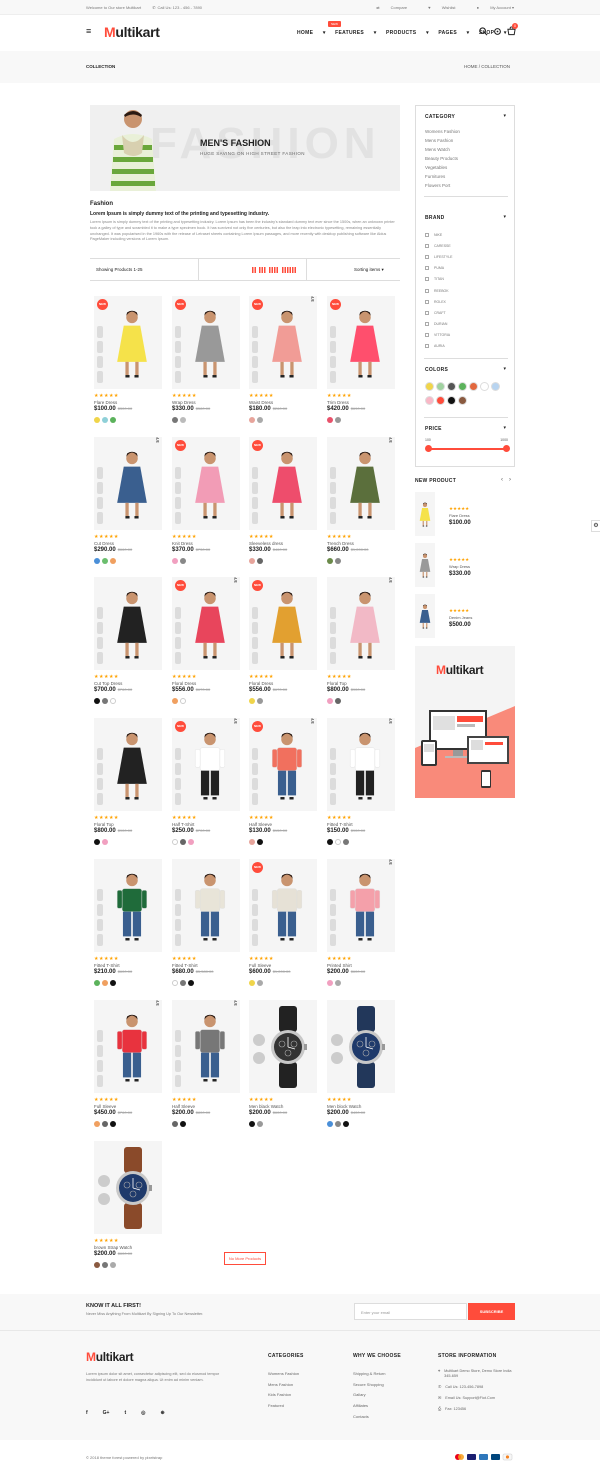 This screenshot has height=1469, width=600. I want to click on product-name: Men block Watch, so click(361, 1106).